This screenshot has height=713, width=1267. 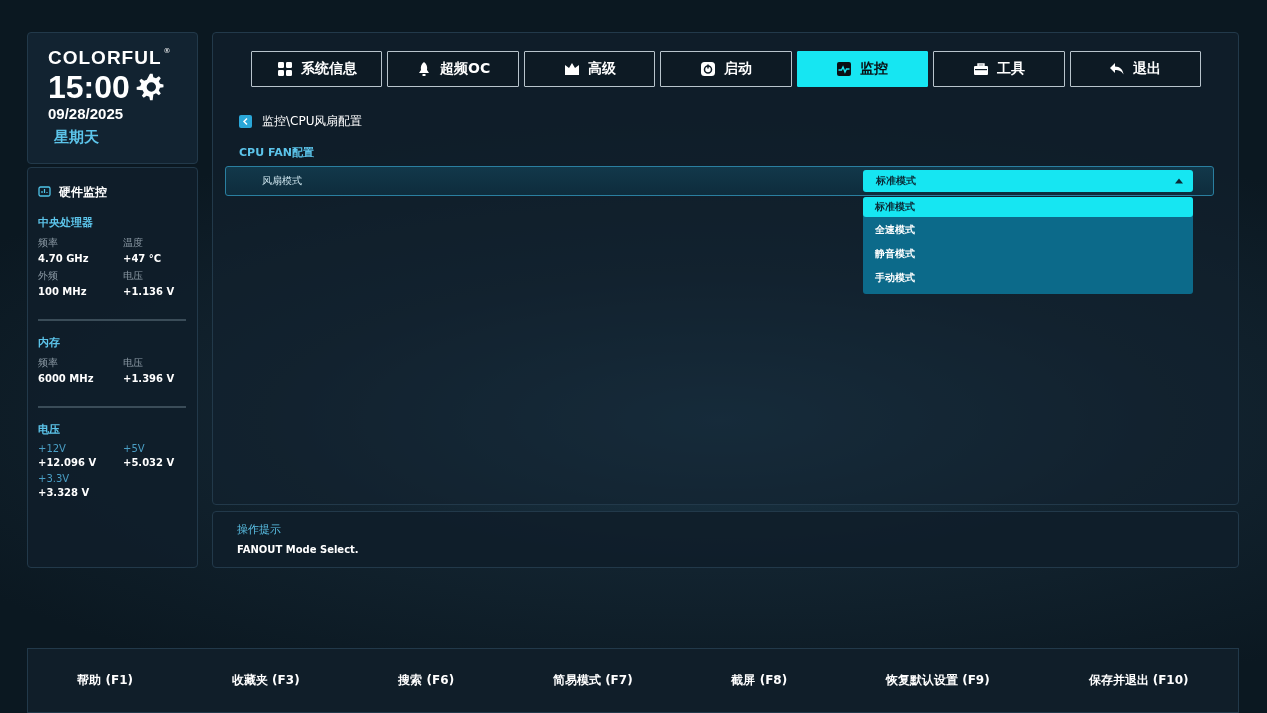 What do you see at coordinates (52, 448) in the screenshot?
I see `stat-label: +12V` at bounding box center [52, 448].